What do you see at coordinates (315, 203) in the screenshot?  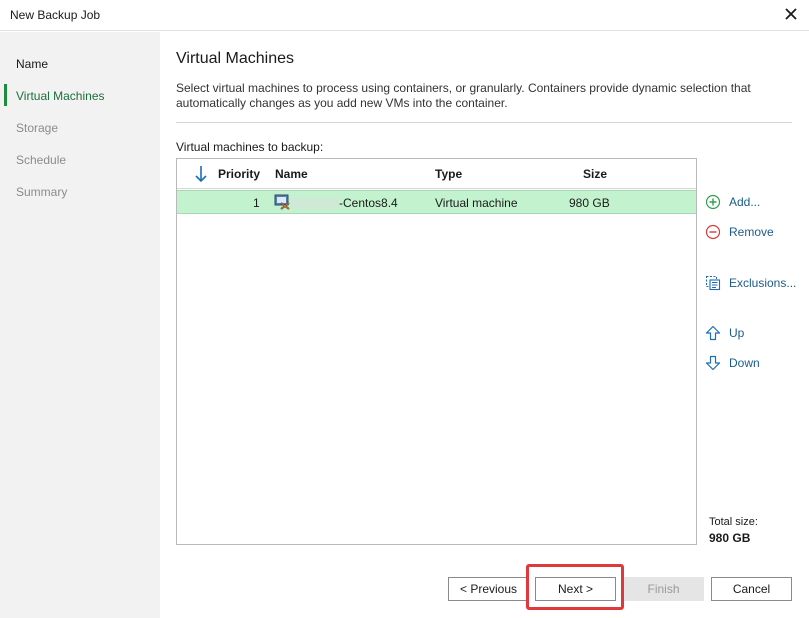 I see `redacted-name-prefix` at bounding box center [315, 203].